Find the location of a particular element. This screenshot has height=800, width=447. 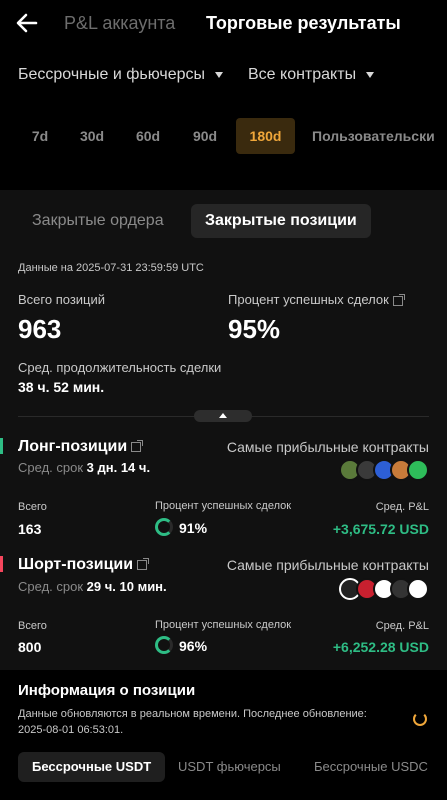

tab-closed-orders: Закрытые ордера is located at coordinates (98, 221).